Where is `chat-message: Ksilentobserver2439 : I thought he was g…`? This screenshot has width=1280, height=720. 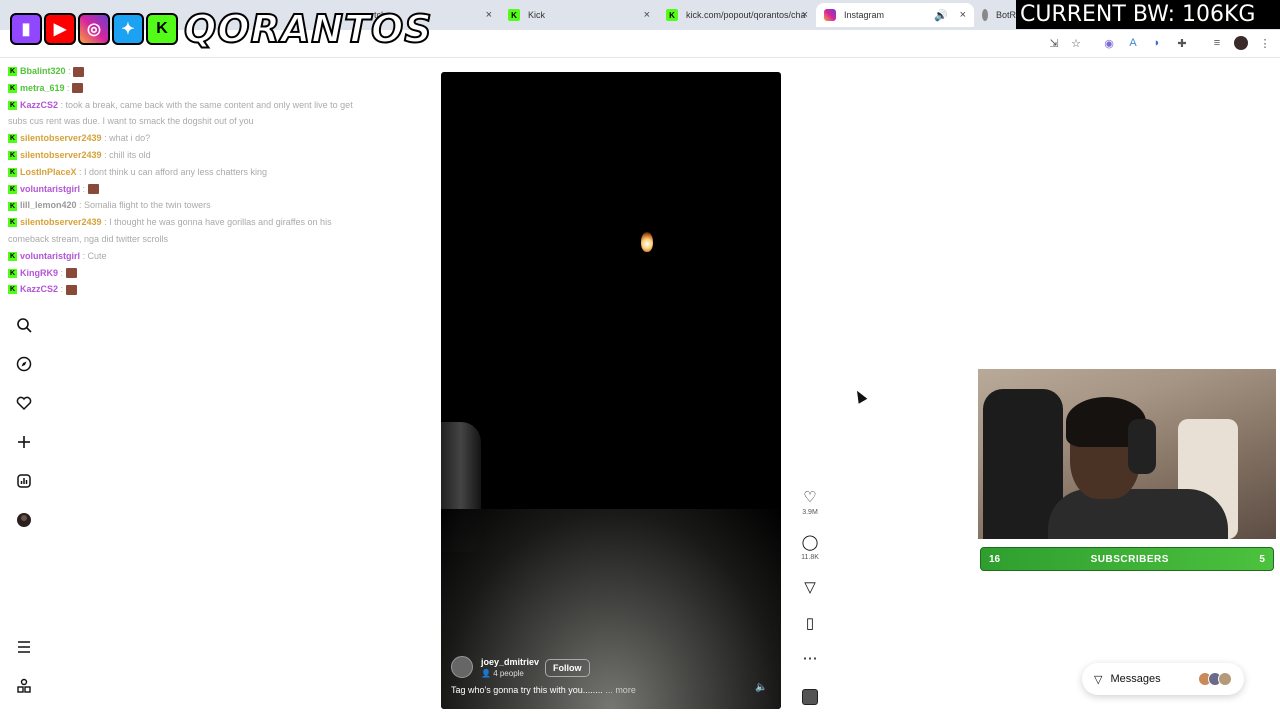
chat-message: Ksilentobserver2439 : I thought he was g… is located at coordinates (180, 231).